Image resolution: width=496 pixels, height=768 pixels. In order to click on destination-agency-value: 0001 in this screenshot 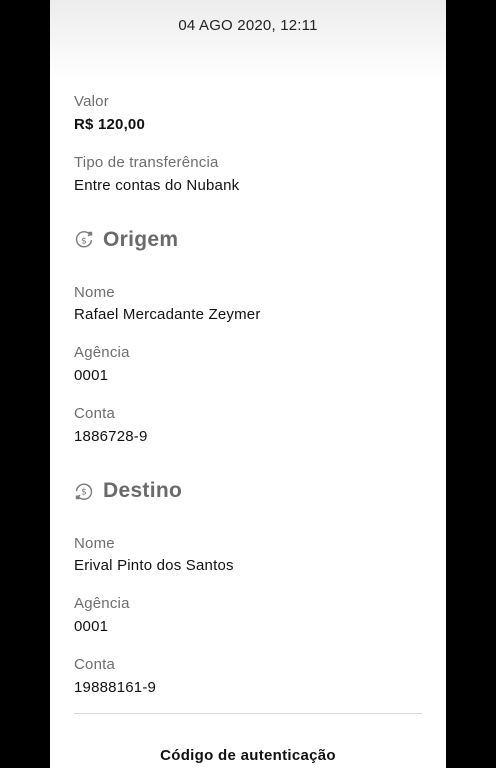, I will do `click(91, 626)`.